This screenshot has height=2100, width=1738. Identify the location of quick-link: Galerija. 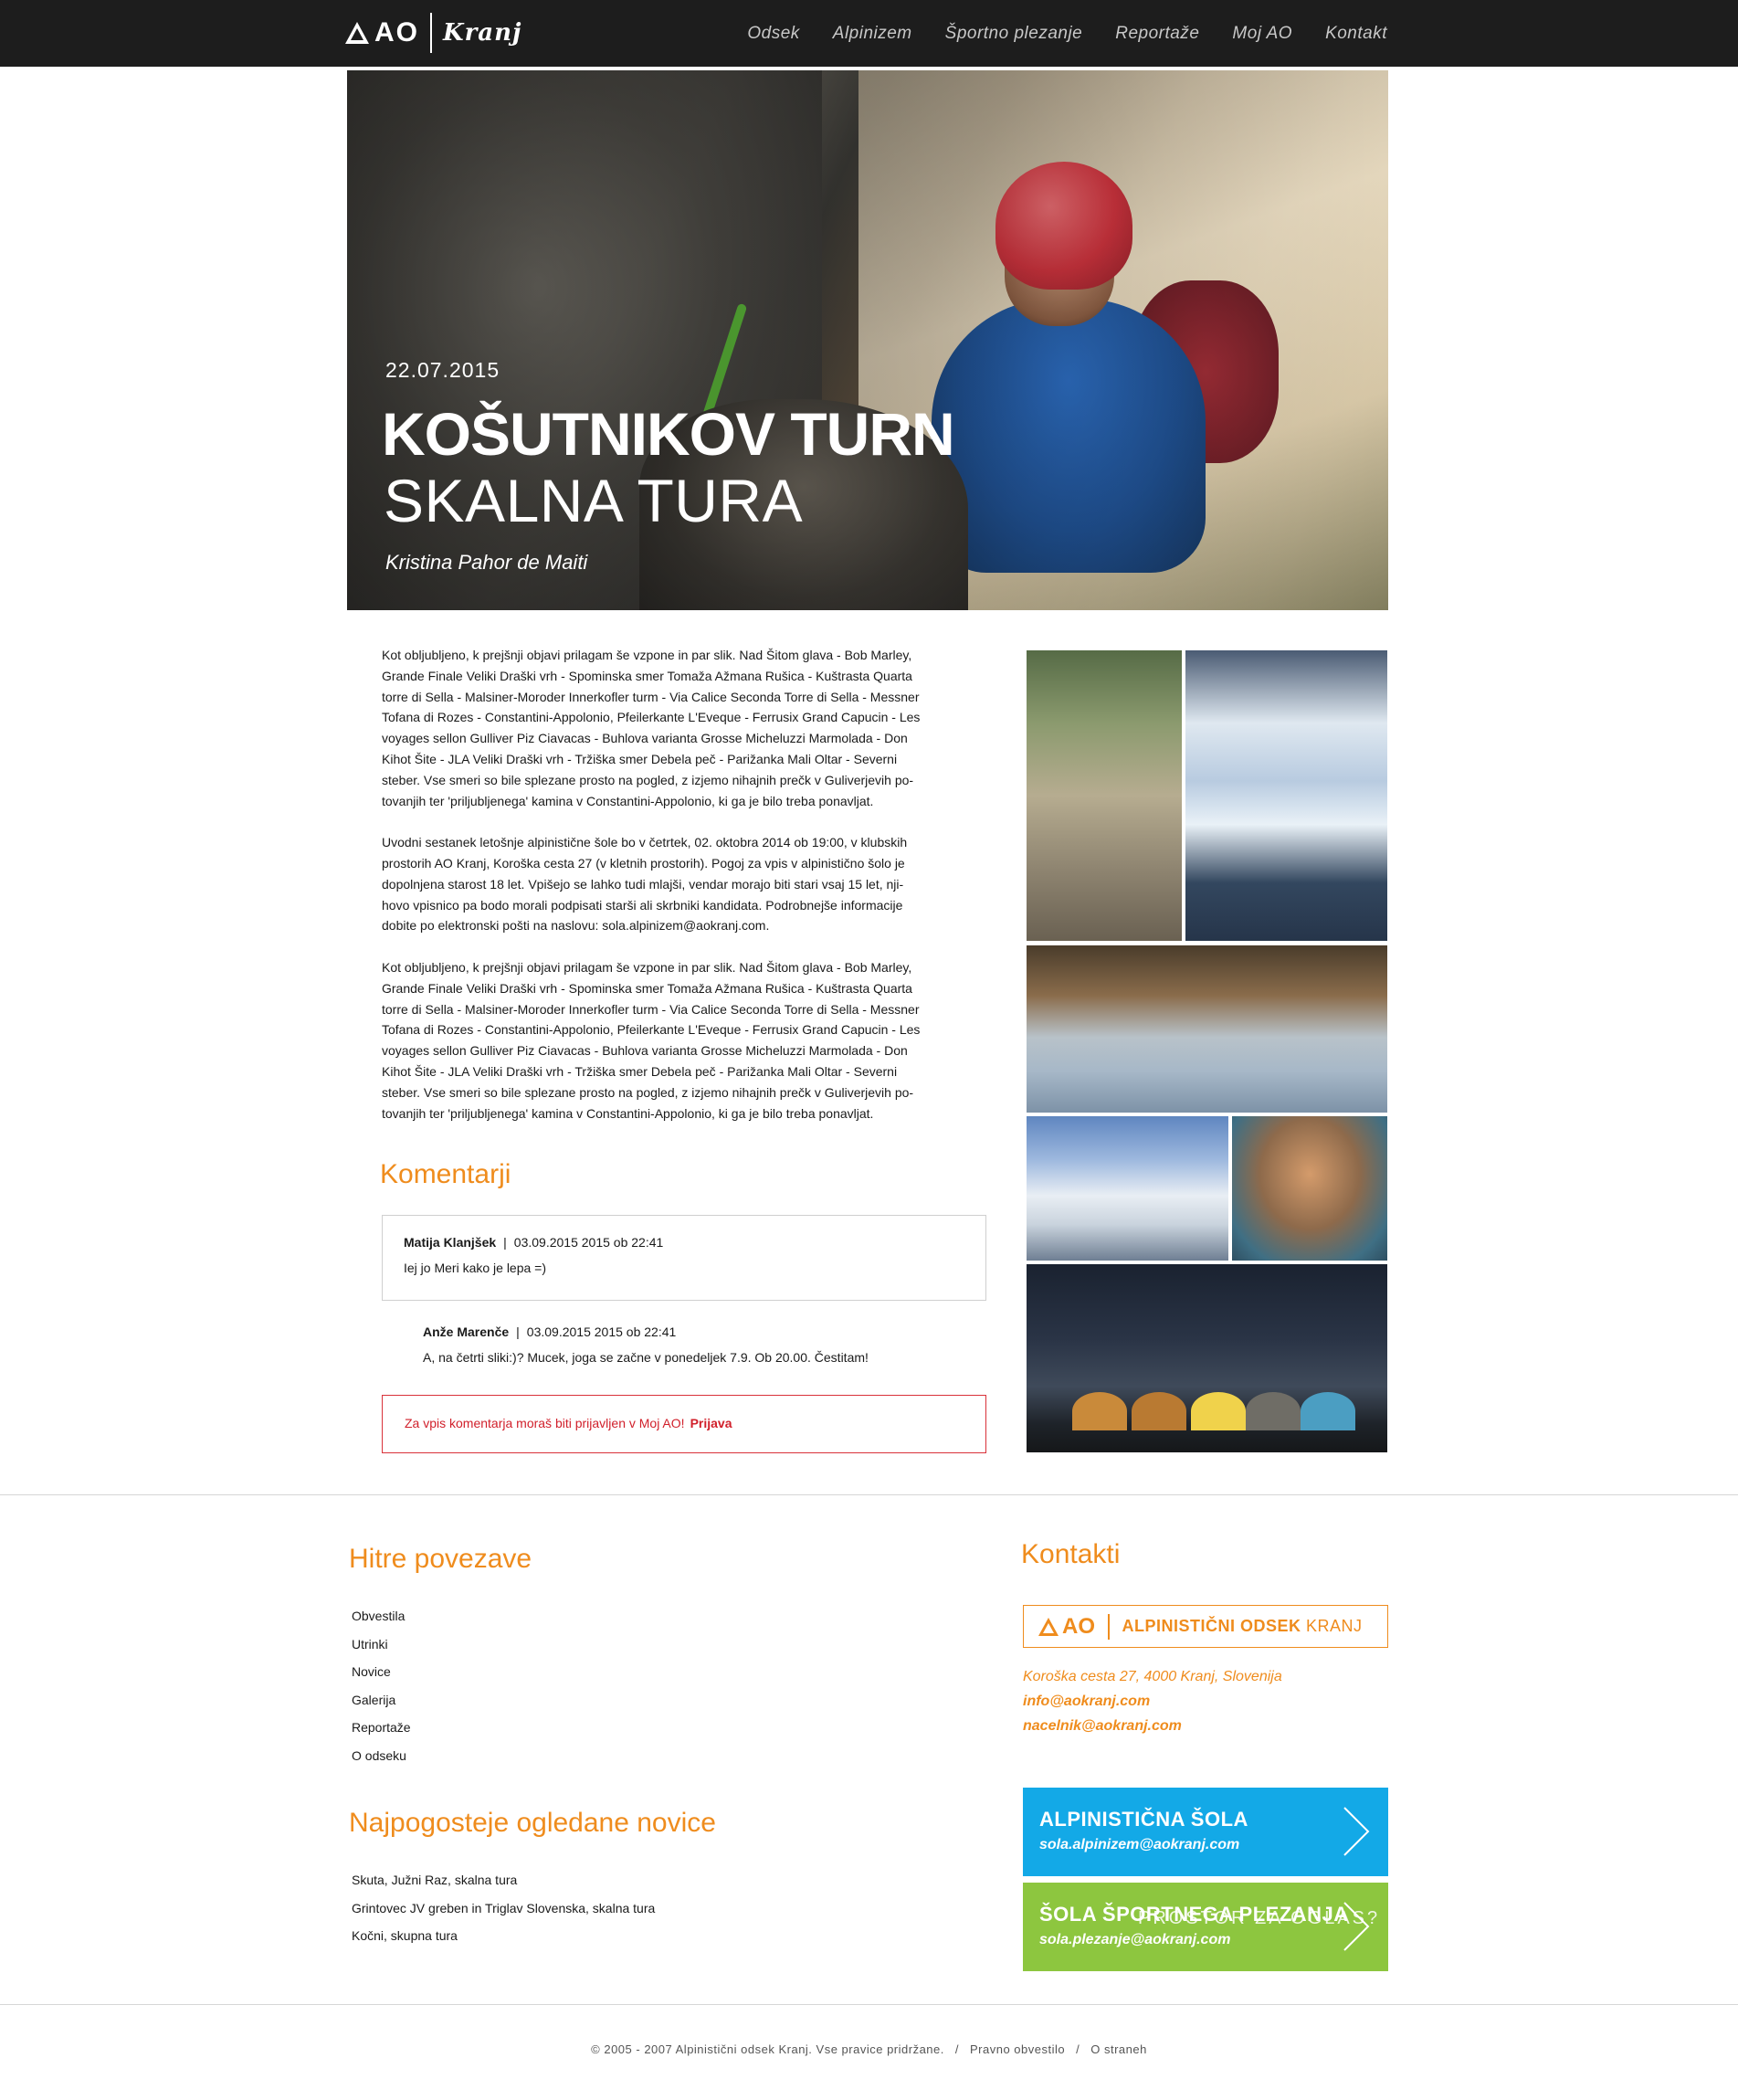
(381, 1700).